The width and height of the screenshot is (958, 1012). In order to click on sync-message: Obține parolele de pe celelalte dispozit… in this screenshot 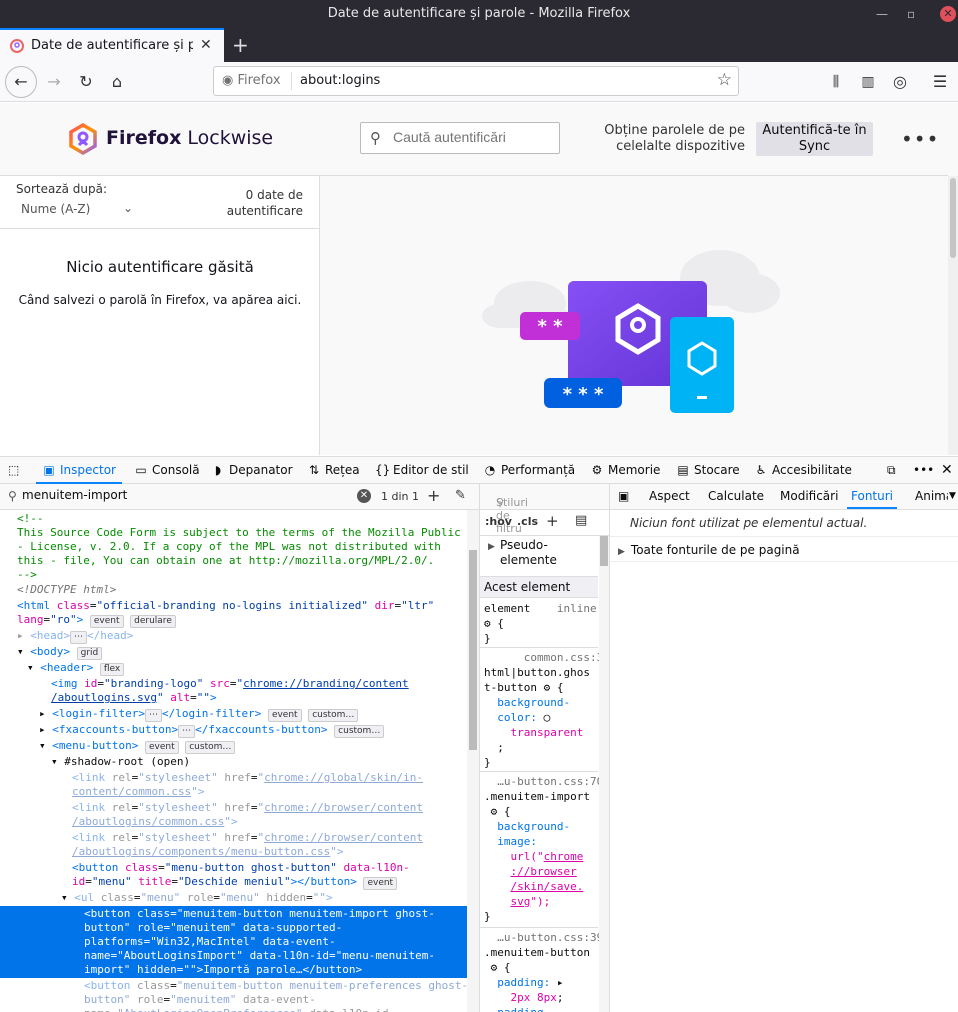, I will do `click(674, 138)`.